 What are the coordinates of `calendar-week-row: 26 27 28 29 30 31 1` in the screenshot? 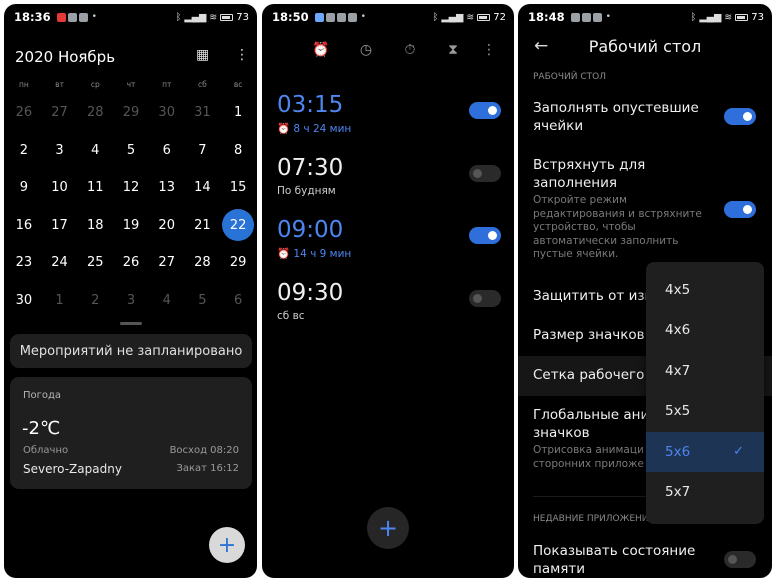 It's located at (131, 113).